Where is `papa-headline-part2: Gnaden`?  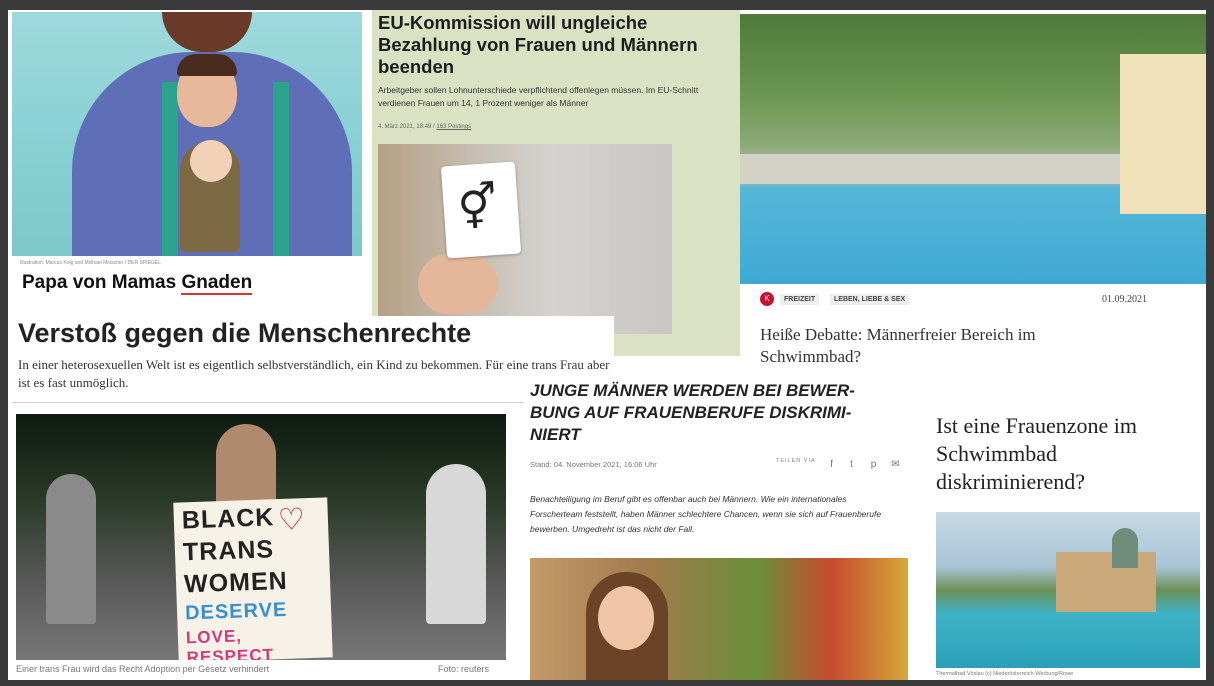 papa-headline-part2: Gnaden is located at coordinates (217, 283).